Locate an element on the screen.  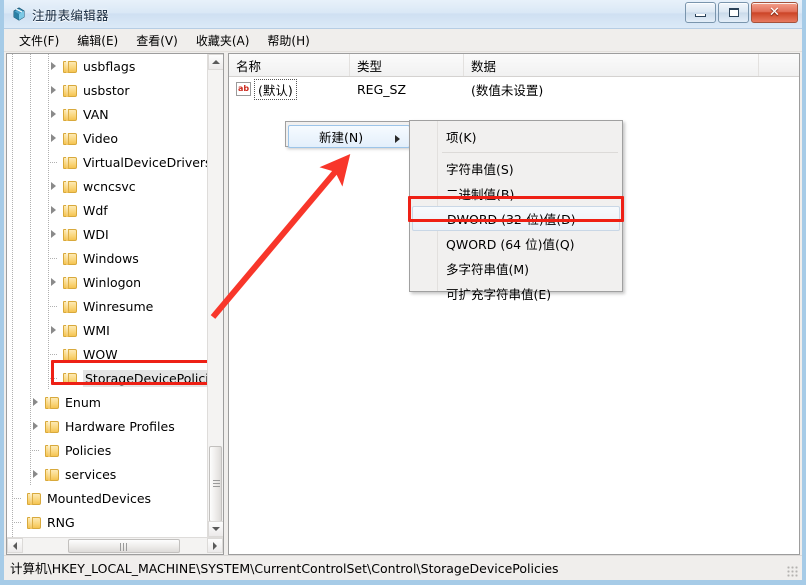
resize-grip-icon is located at coordinates (793, 572).